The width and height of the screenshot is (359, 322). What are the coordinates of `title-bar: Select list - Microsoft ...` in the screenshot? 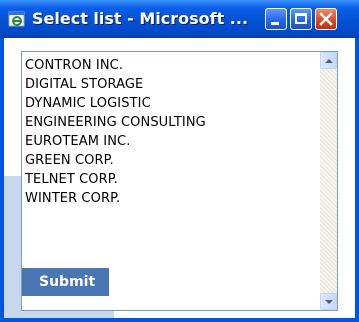 It's located at (179, 19).